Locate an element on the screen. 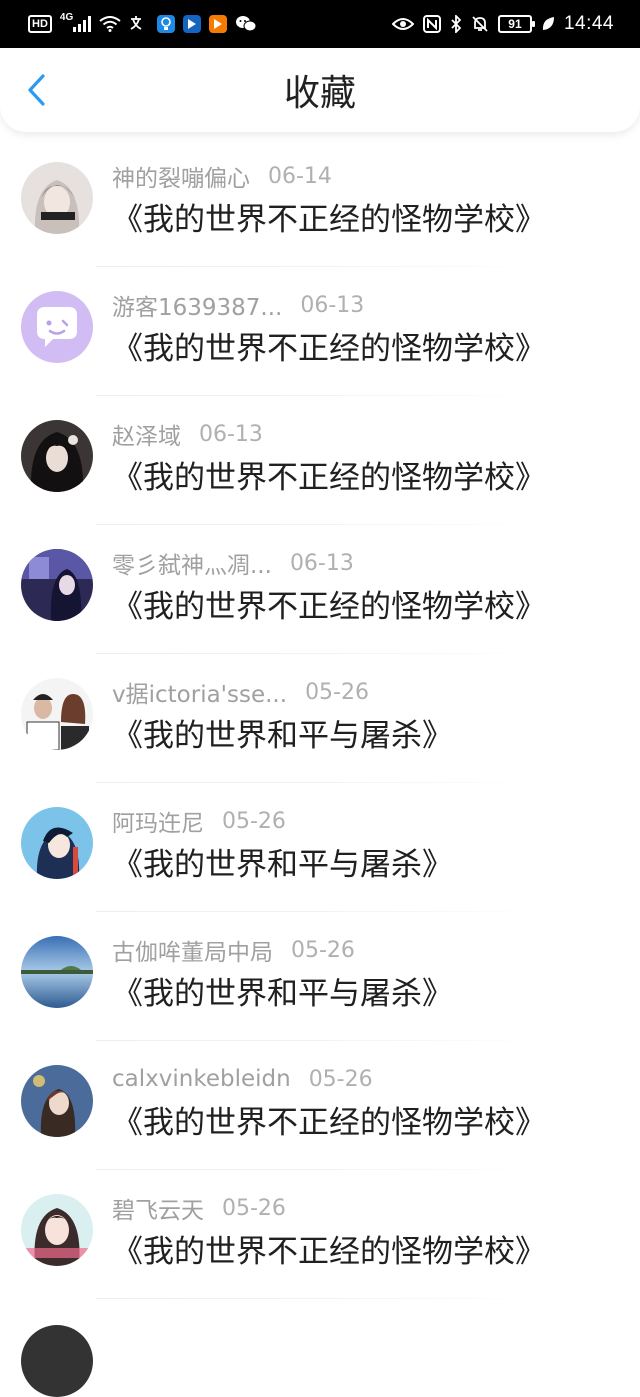  username: 神的裂嘣偏心 is located at coordinates (181, 179).